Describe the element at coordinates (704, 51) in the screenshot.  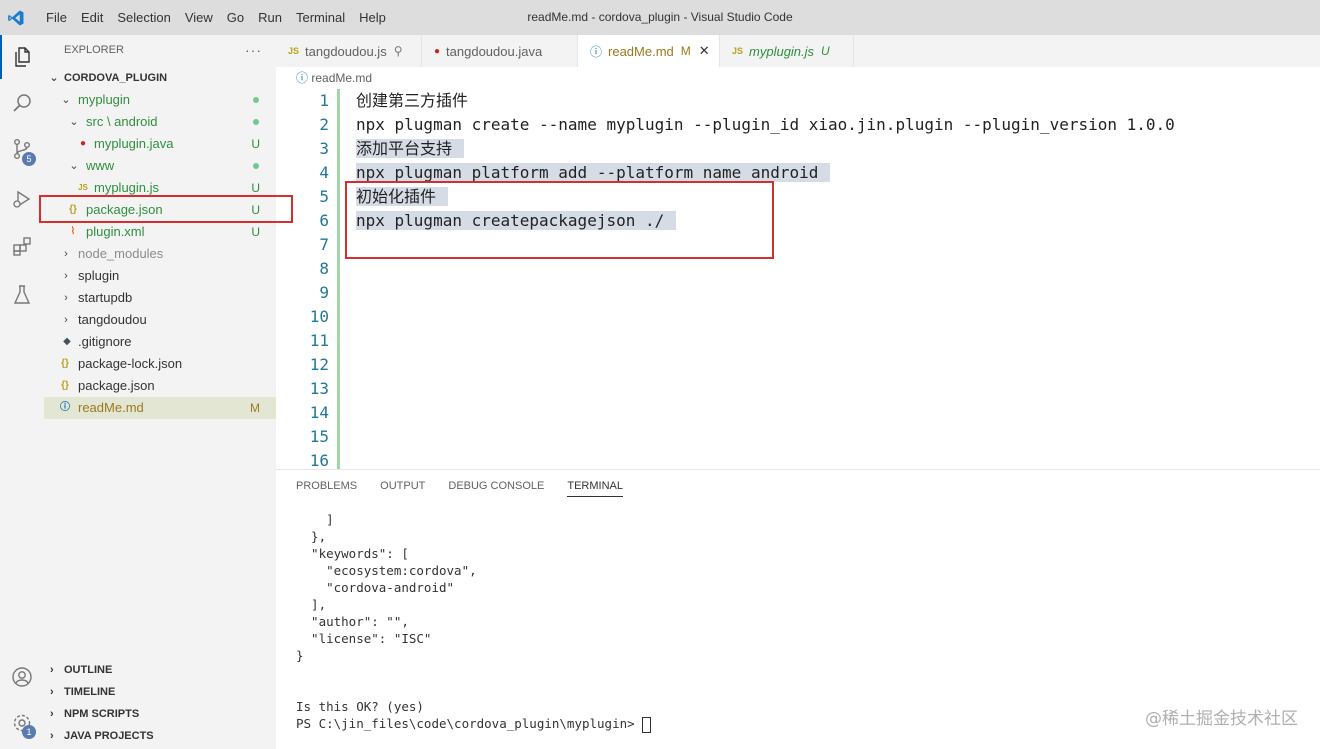
I see `close-icon: ✕` at that location.